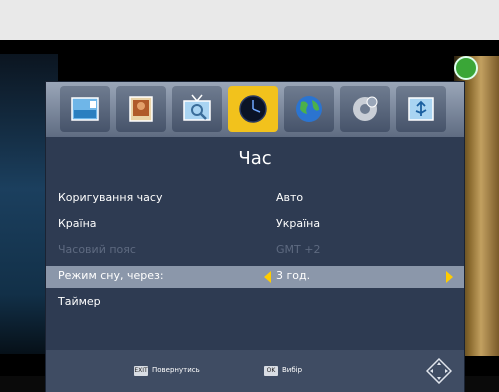  I want to click on usb-icon, so click(421, 109).